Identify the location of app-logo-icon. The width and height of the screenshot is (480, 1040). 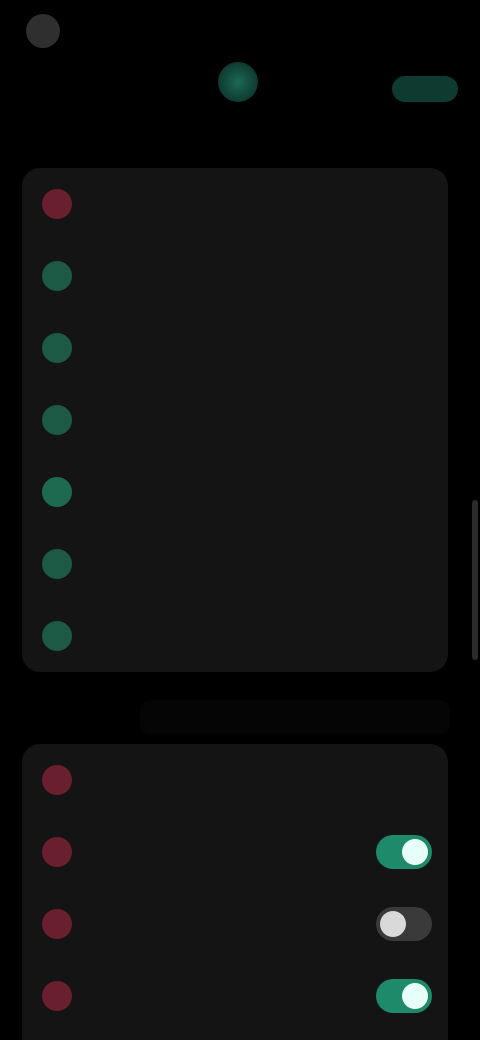
(238, 82).